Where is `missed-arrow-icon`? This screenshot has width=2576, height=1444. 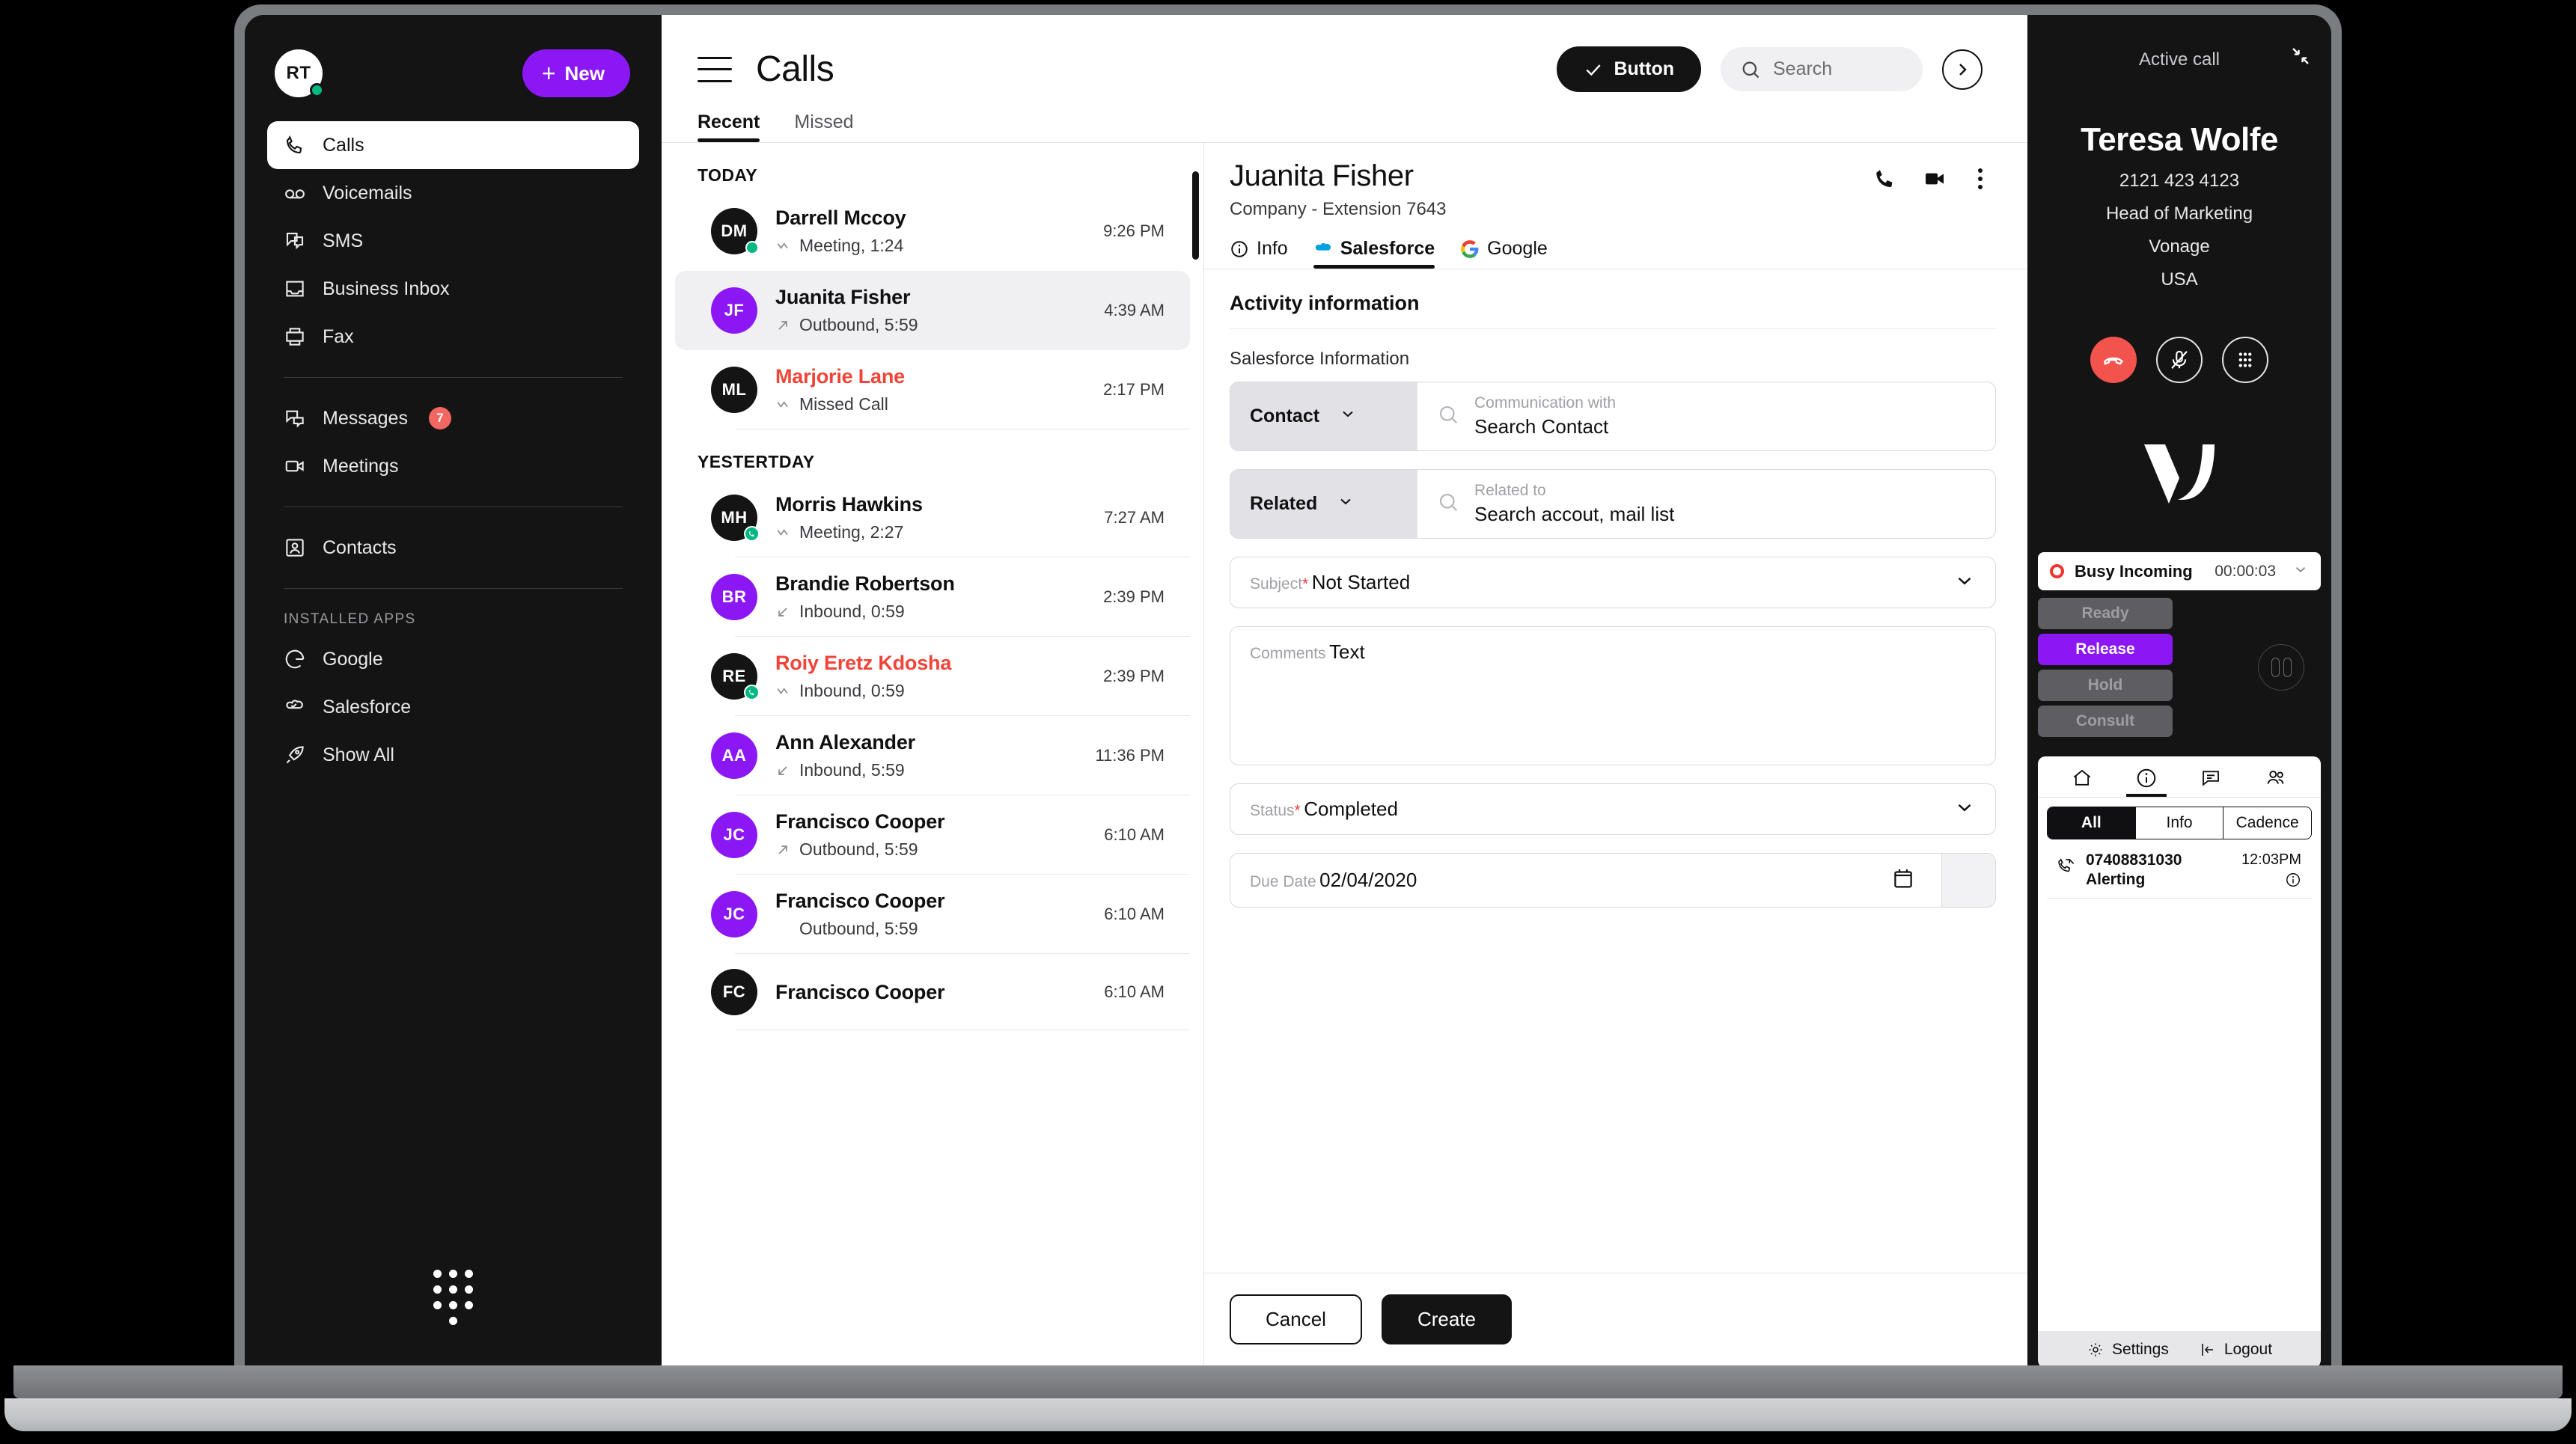
missed-arrow-icon is located at coordinates (782, 246).